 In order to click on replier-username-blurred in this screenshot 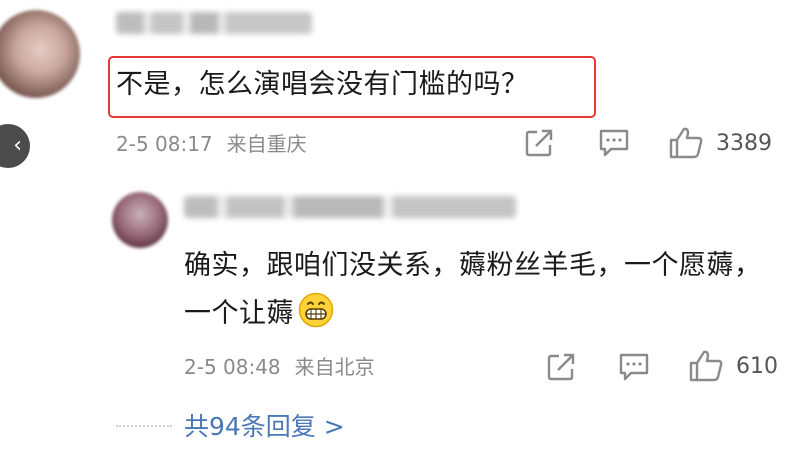, I will do `click(350, 207)`.